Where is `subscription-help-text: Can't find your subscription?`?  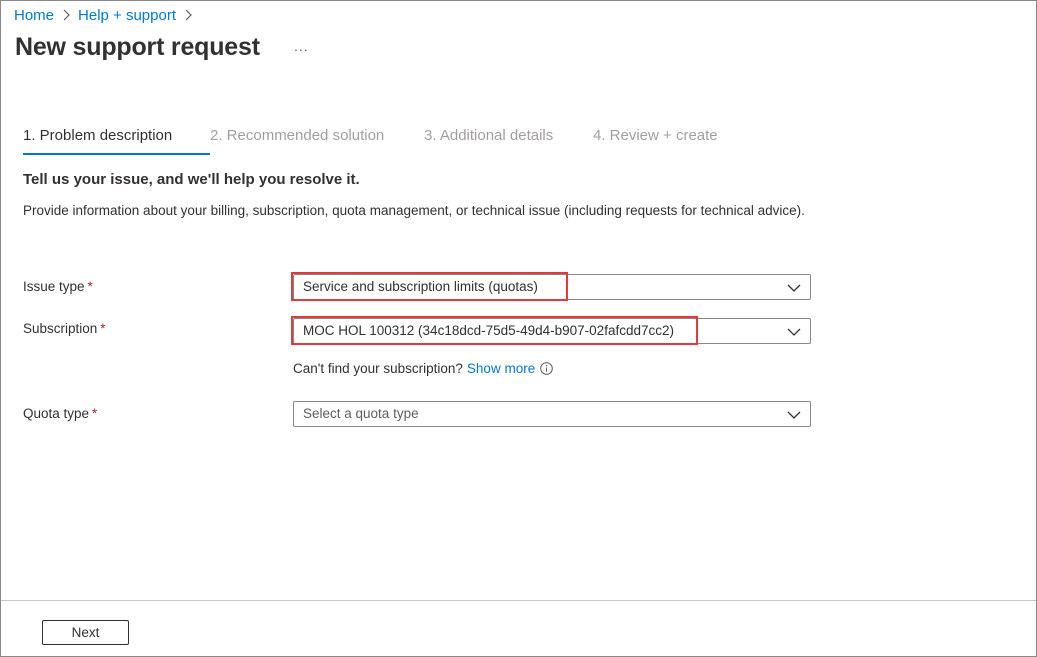
subscription-help-text: Can't find your subscription? is located at coordinates (378, 368).